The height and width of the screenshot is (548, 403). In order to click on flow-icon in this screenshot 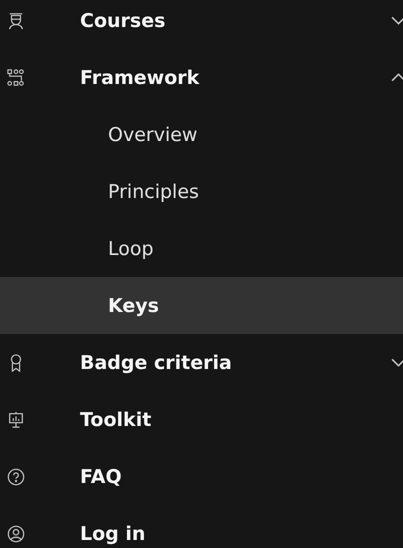, I will do `click(16, 77)`.